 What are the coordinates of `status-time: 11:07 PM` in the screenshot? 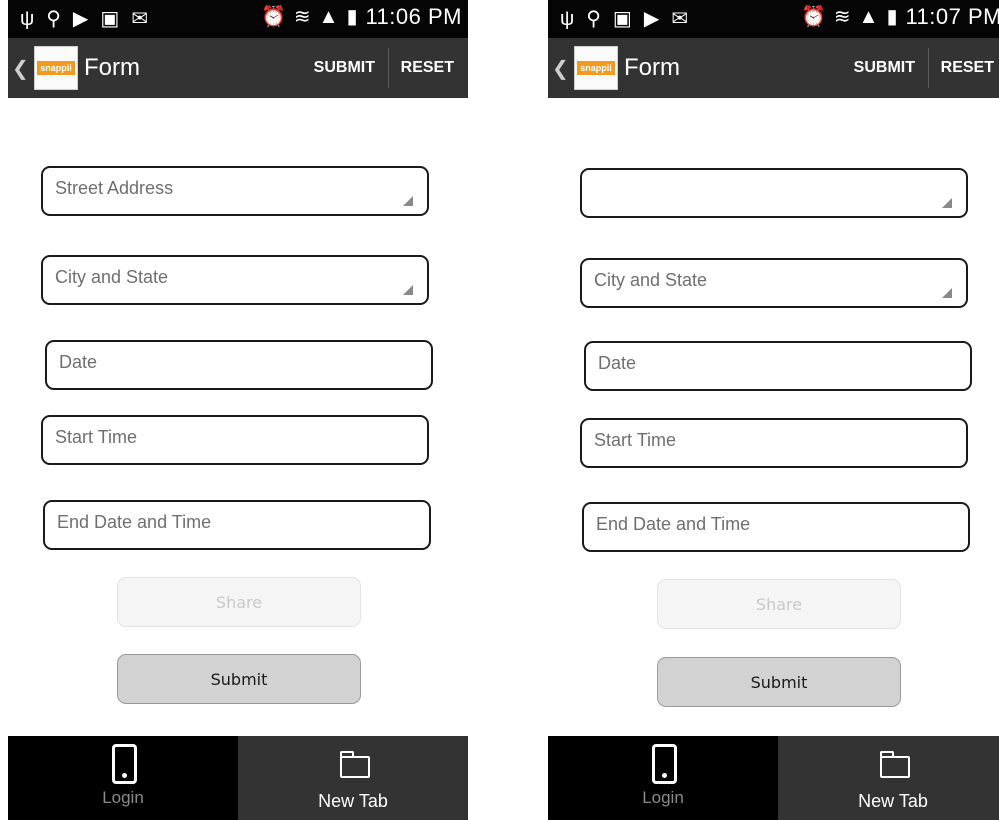 It's located at (952, 16).